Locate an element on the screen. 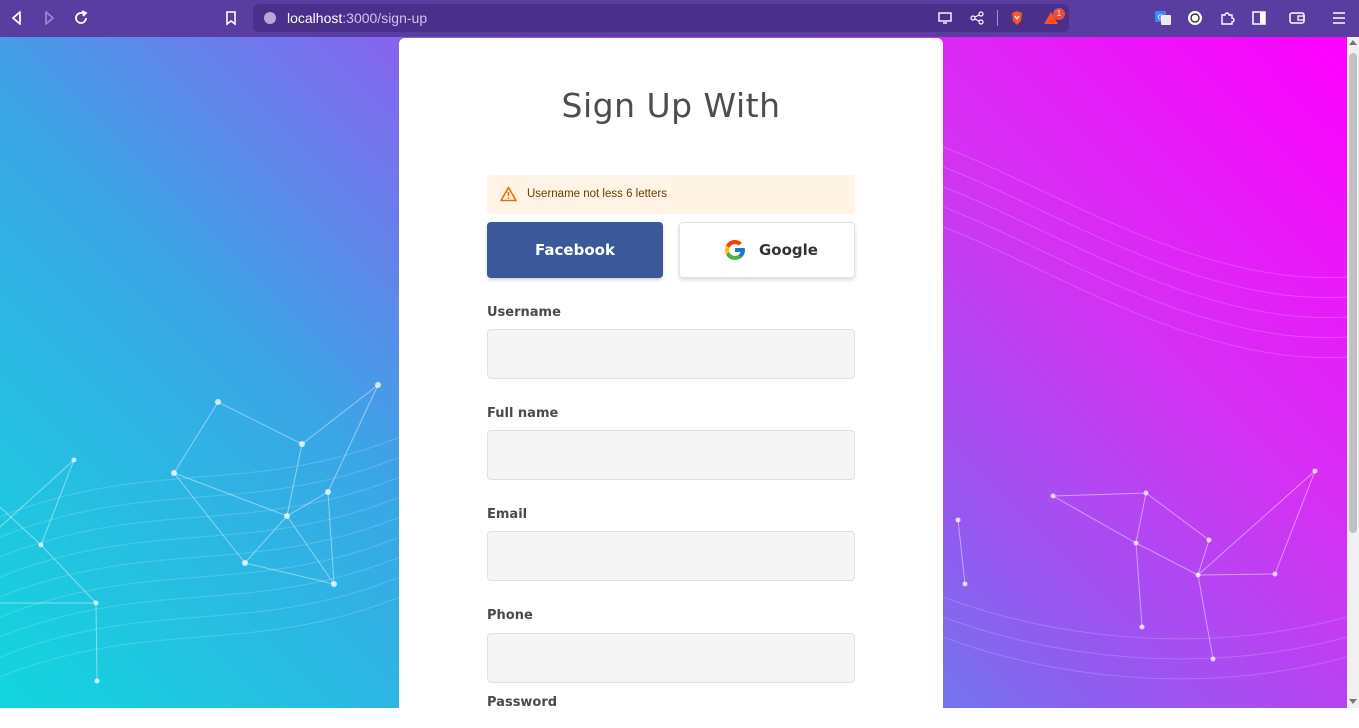  scroll-down-icon is located at coordinates (1353, 701).